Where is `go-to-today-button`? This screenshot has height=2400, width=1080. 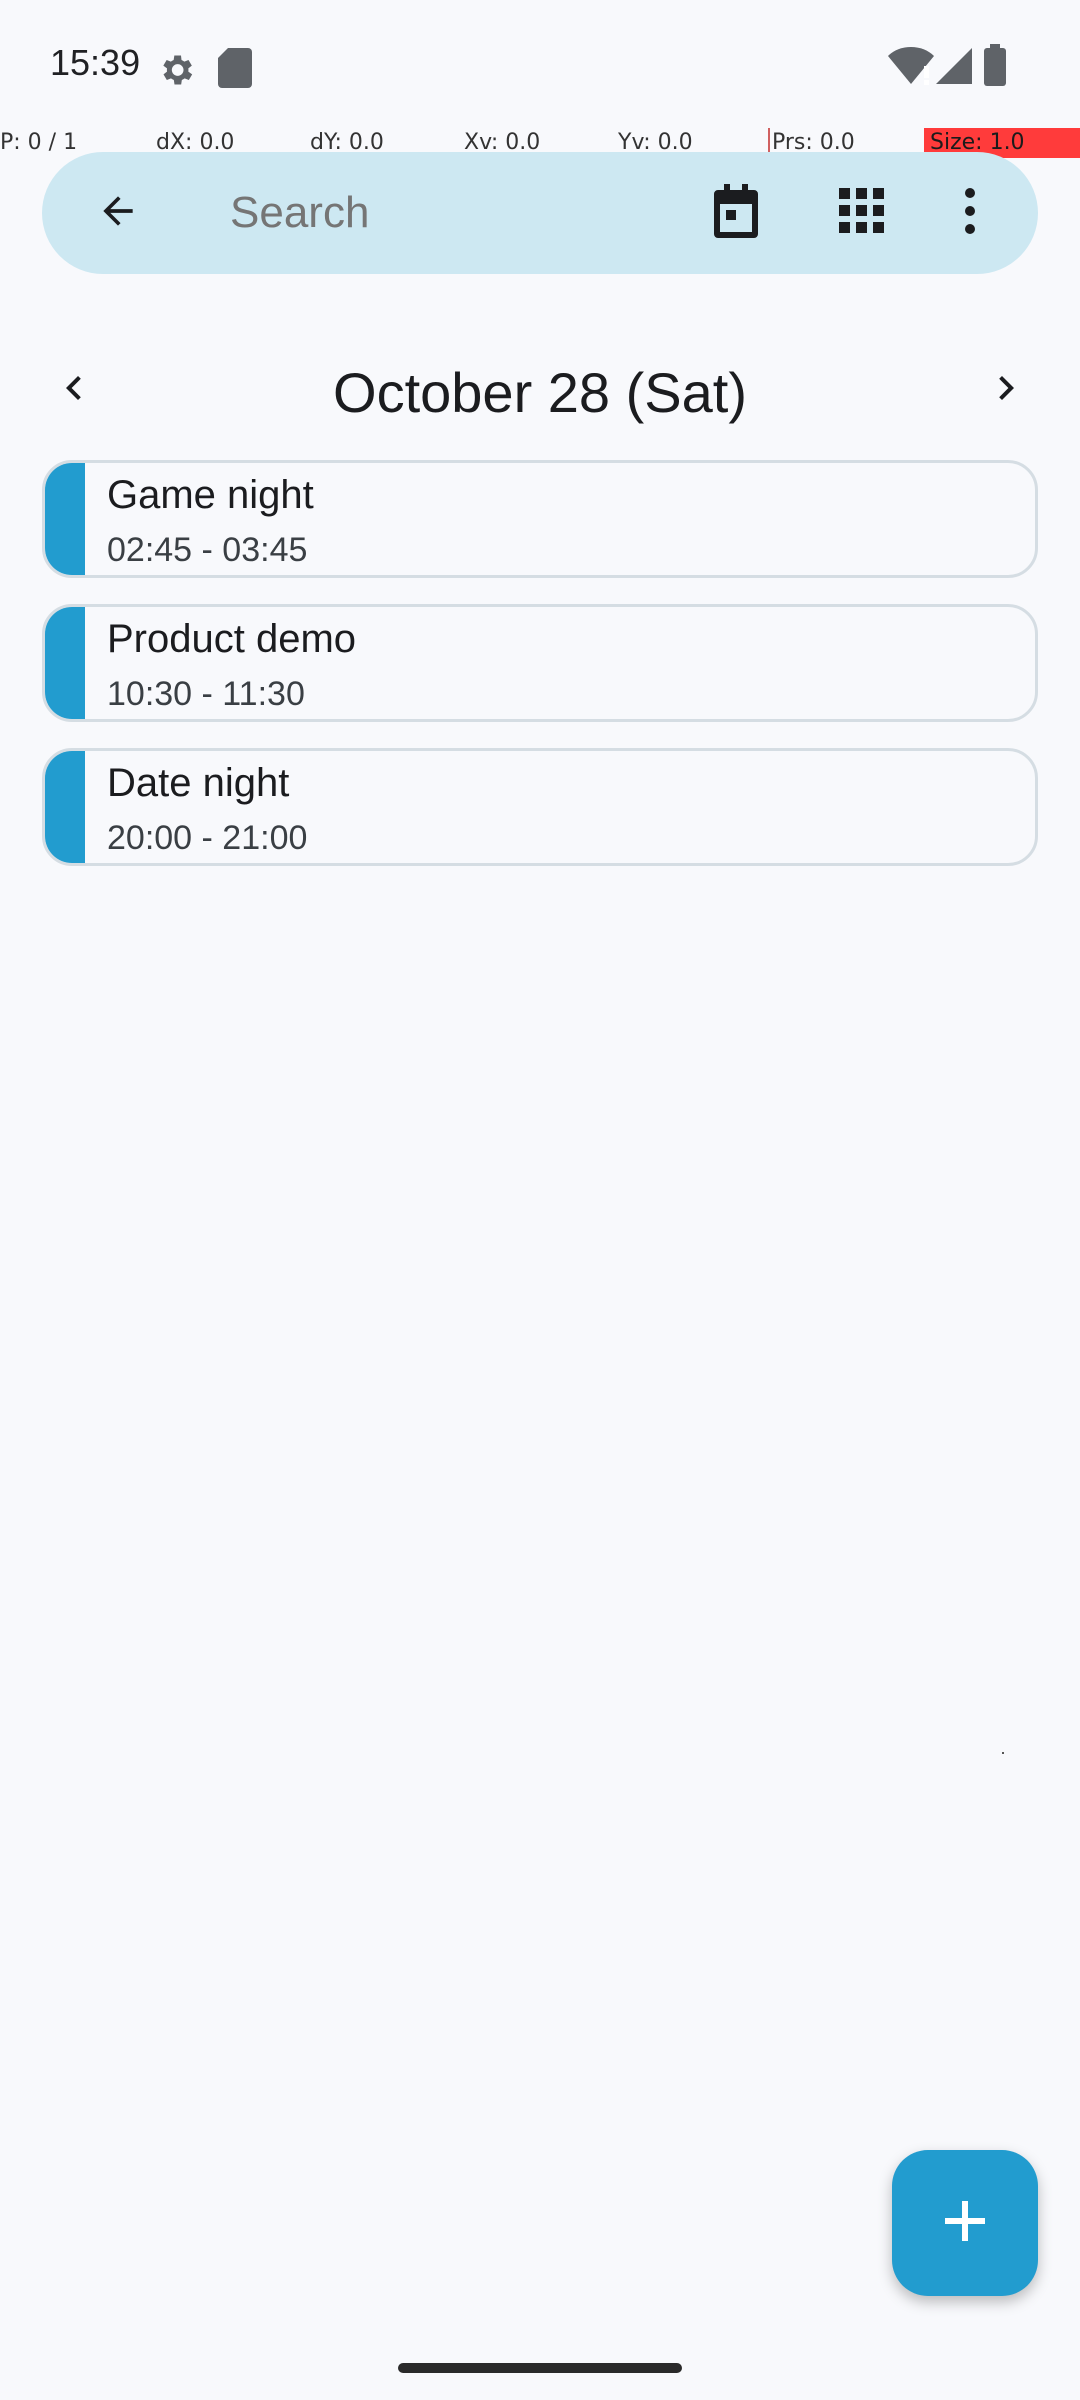 go-to-today-button is located at coordinates (736, 213).